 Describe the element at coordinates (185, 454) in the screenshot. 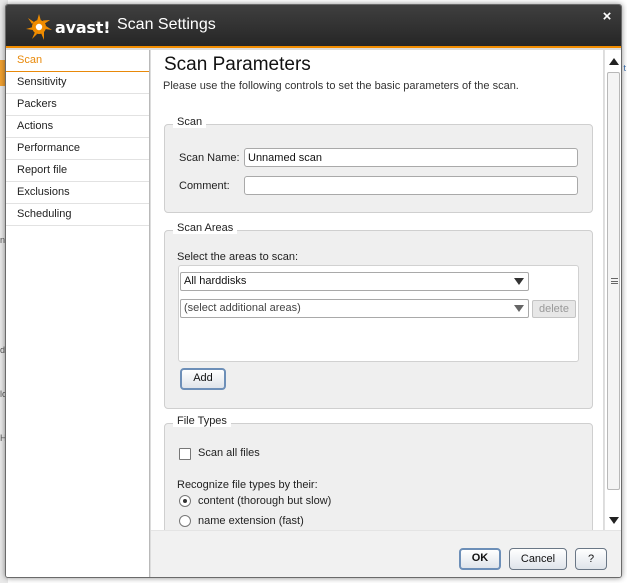

I see `scan-all-files-checkbox` at that location.